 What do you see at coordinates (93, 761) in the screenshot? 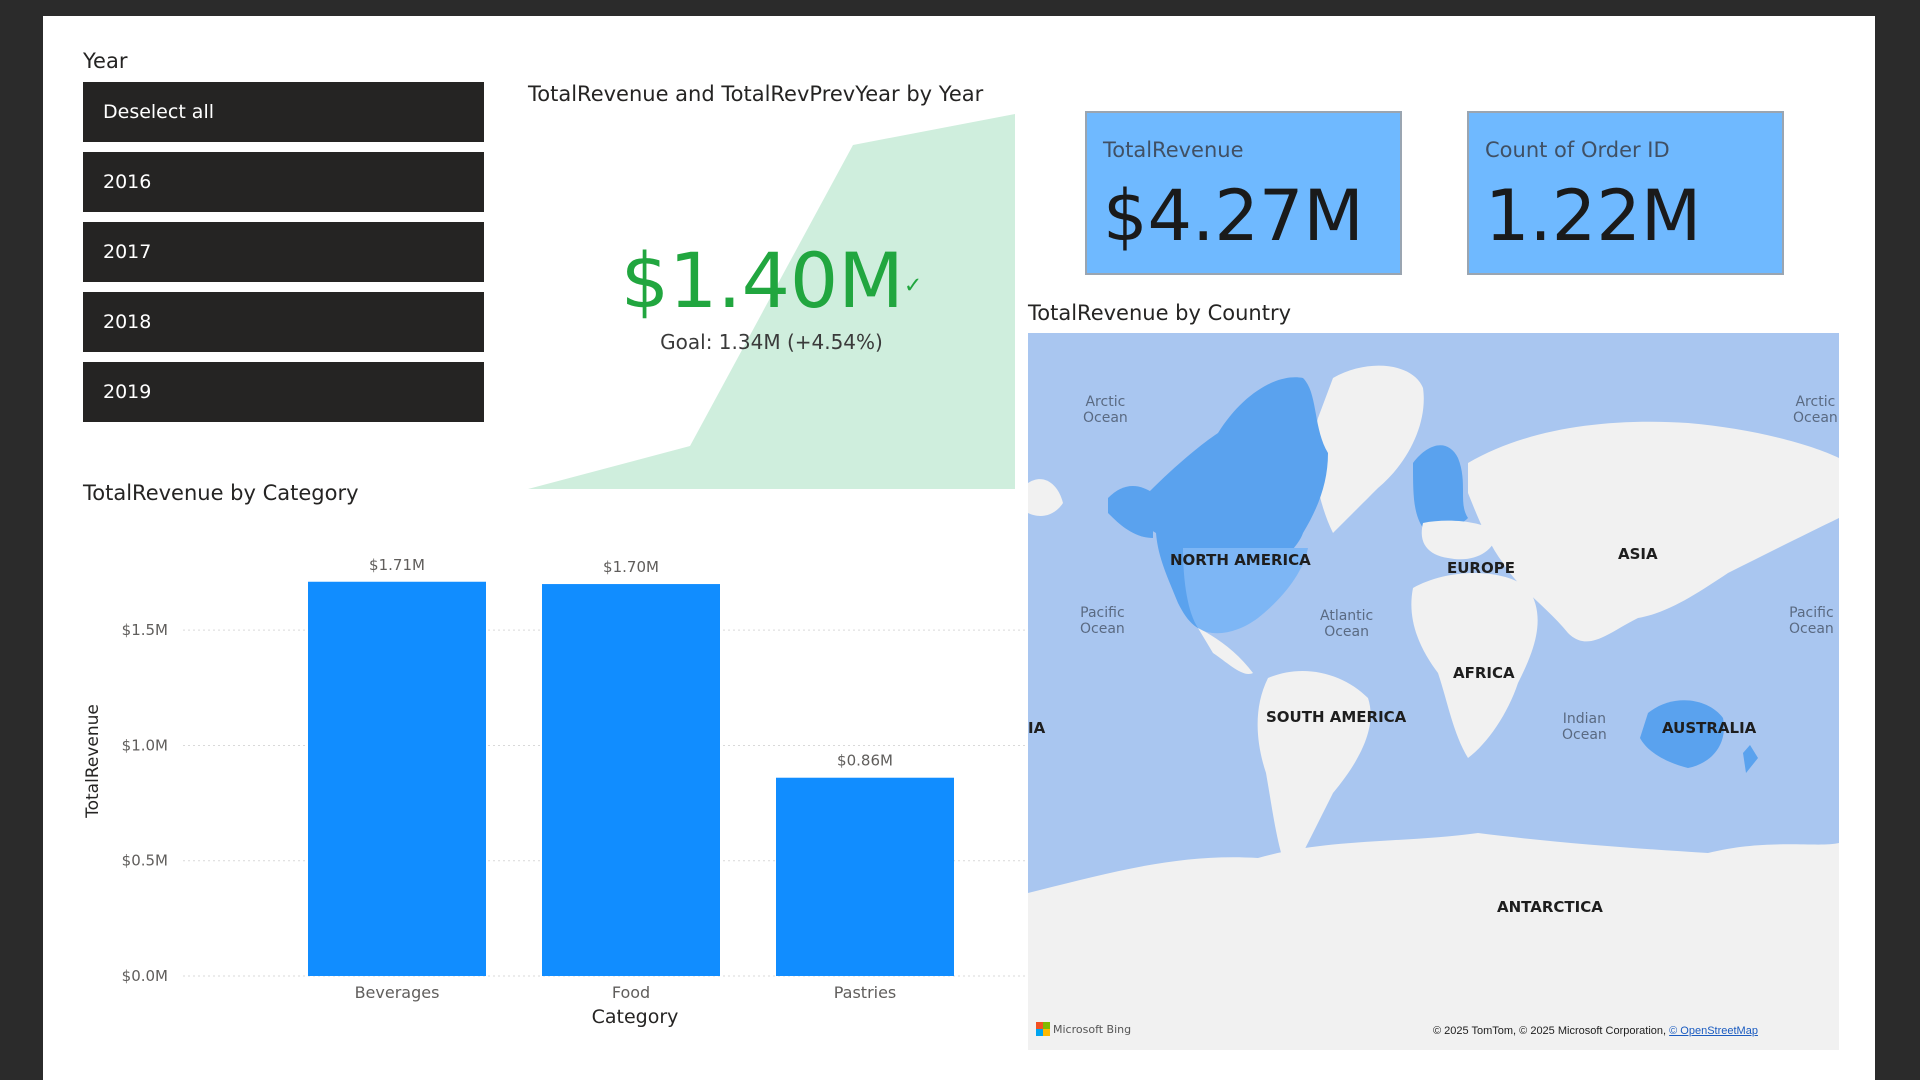
I see `y-axis-title: TotalRevenue` at bounding box center [93, 761].